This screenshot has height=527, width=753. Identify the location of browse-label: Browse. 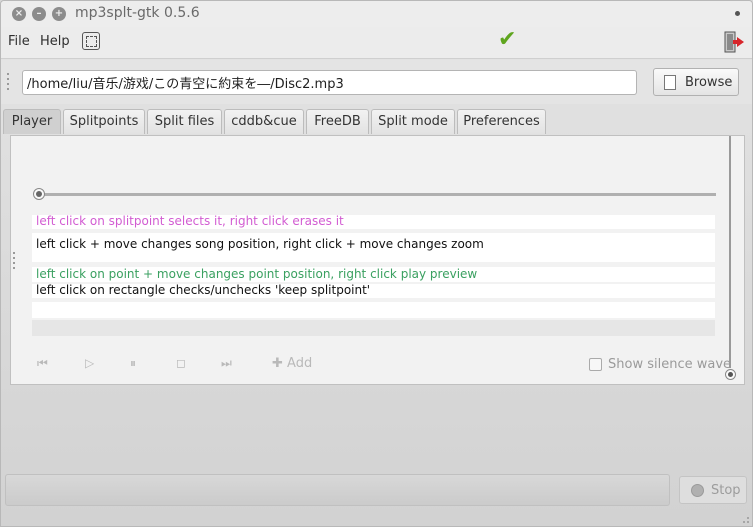
(709, 82).